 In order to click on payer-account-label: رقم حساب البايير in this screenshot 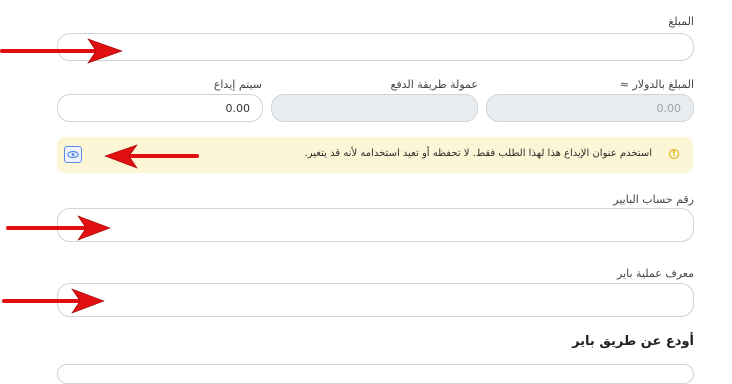, I will do `click(653, 199)`.